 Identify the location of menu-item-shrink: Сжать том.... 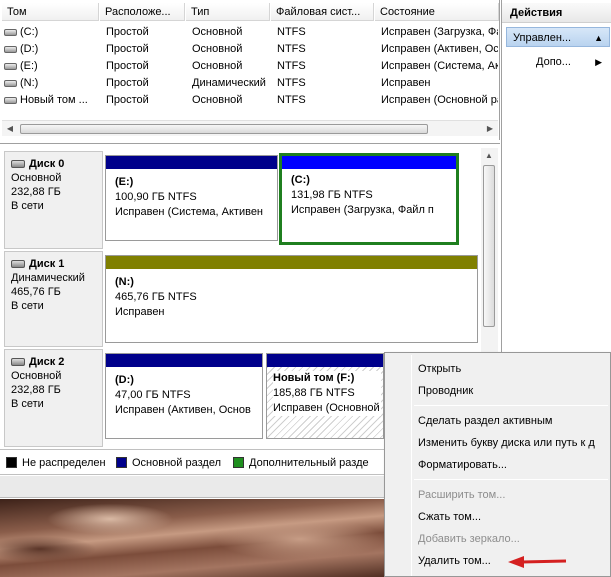
(449, 517).